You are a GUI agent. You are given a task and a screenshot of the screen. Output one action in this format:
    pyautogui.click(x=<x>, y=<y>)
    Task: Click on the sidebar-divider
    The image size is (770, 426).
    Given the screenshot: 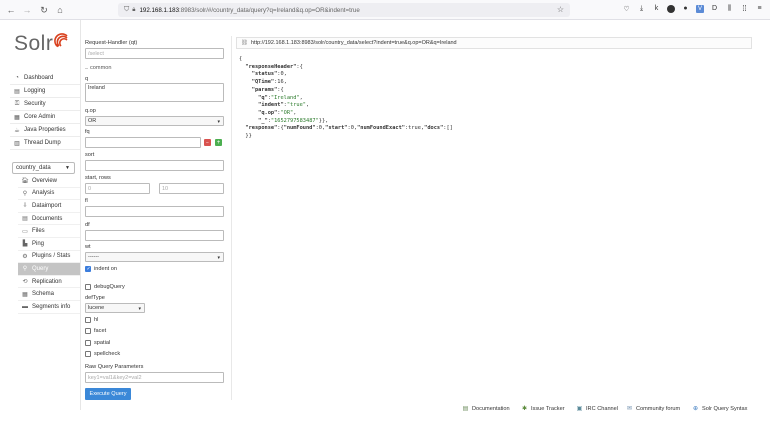 What is the action you would take?
    pyautogui.click(x=80, y=215)
    